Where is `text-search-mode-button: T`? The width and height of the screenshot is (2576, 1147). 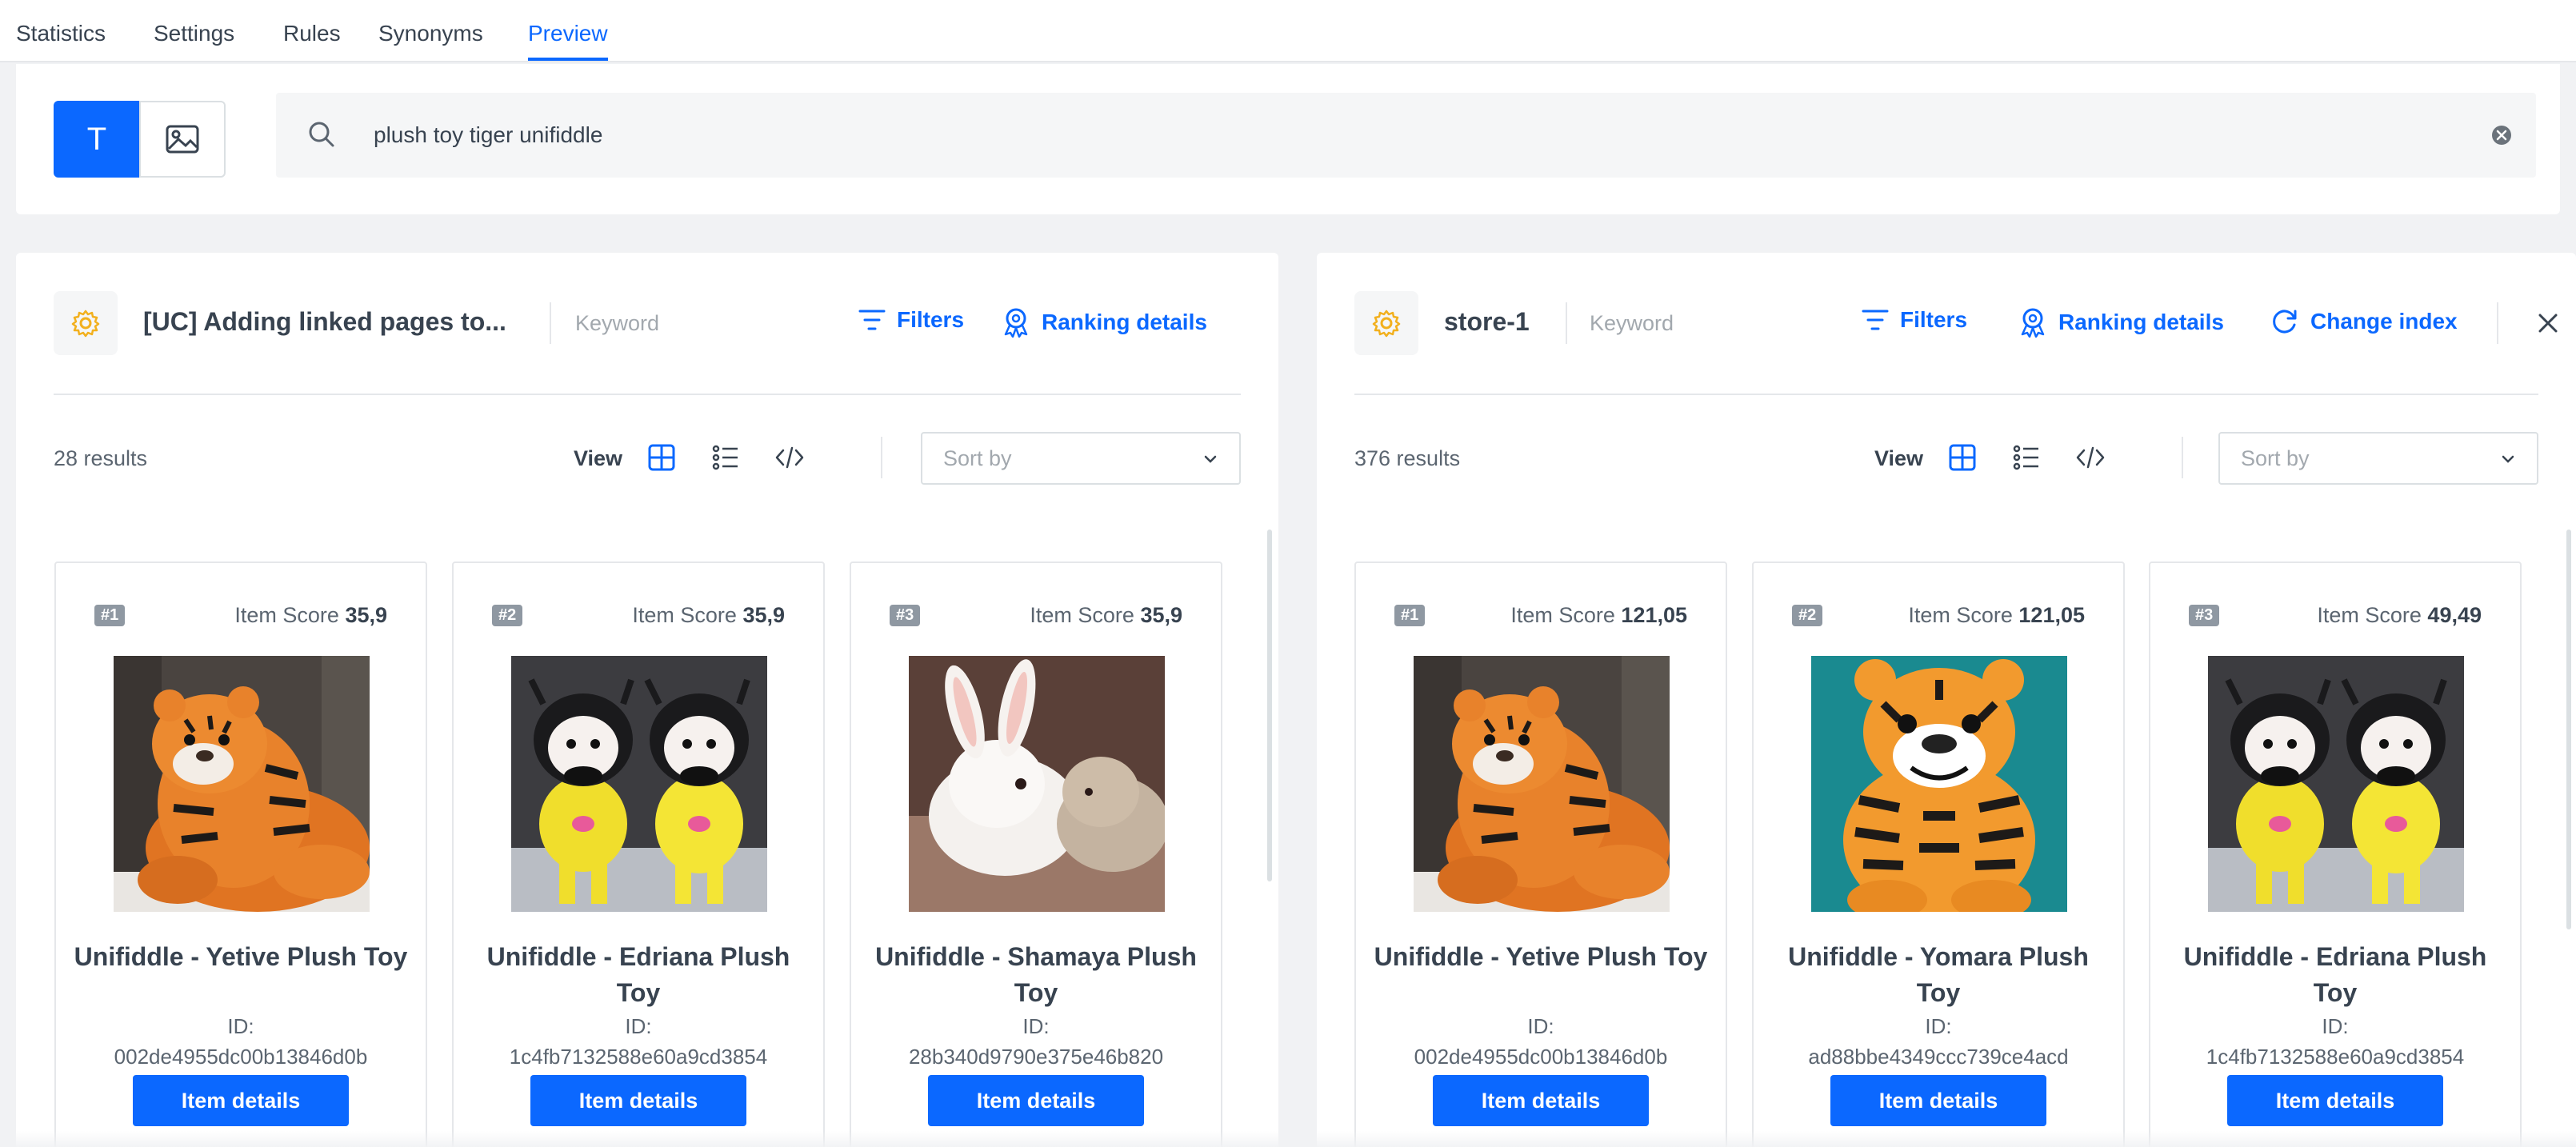 text-search-mode-button: T is located at coordinates (97, 139).